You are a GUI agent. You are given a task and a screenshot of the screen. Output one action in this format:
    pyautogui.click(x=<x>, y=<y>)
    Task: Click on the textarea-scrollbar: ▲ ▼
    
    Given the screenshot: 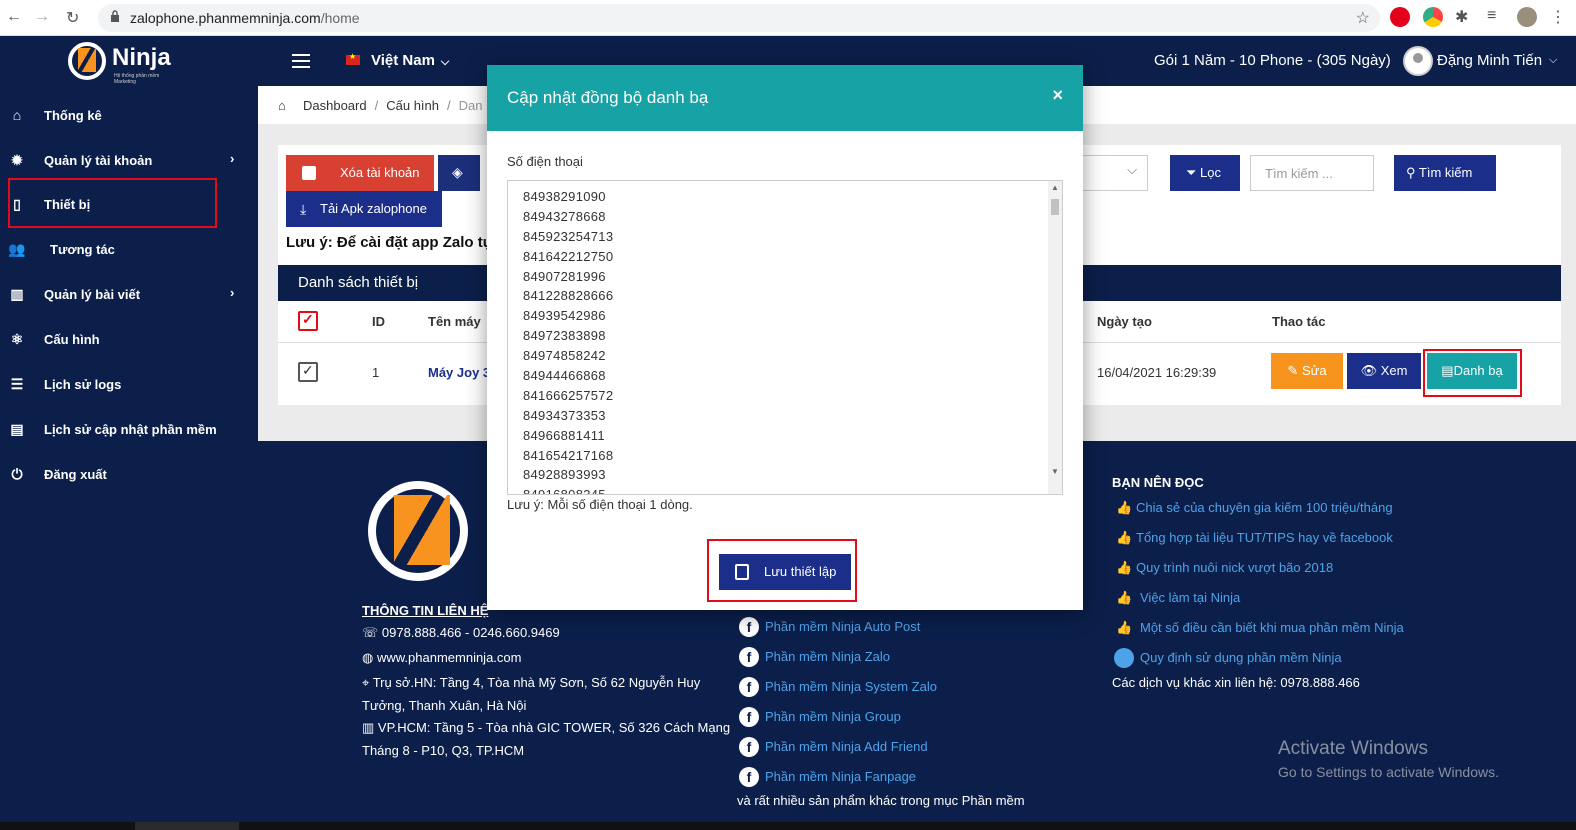 What is the action you would take?
    pyautogui.click(x=1055, y=337)
    